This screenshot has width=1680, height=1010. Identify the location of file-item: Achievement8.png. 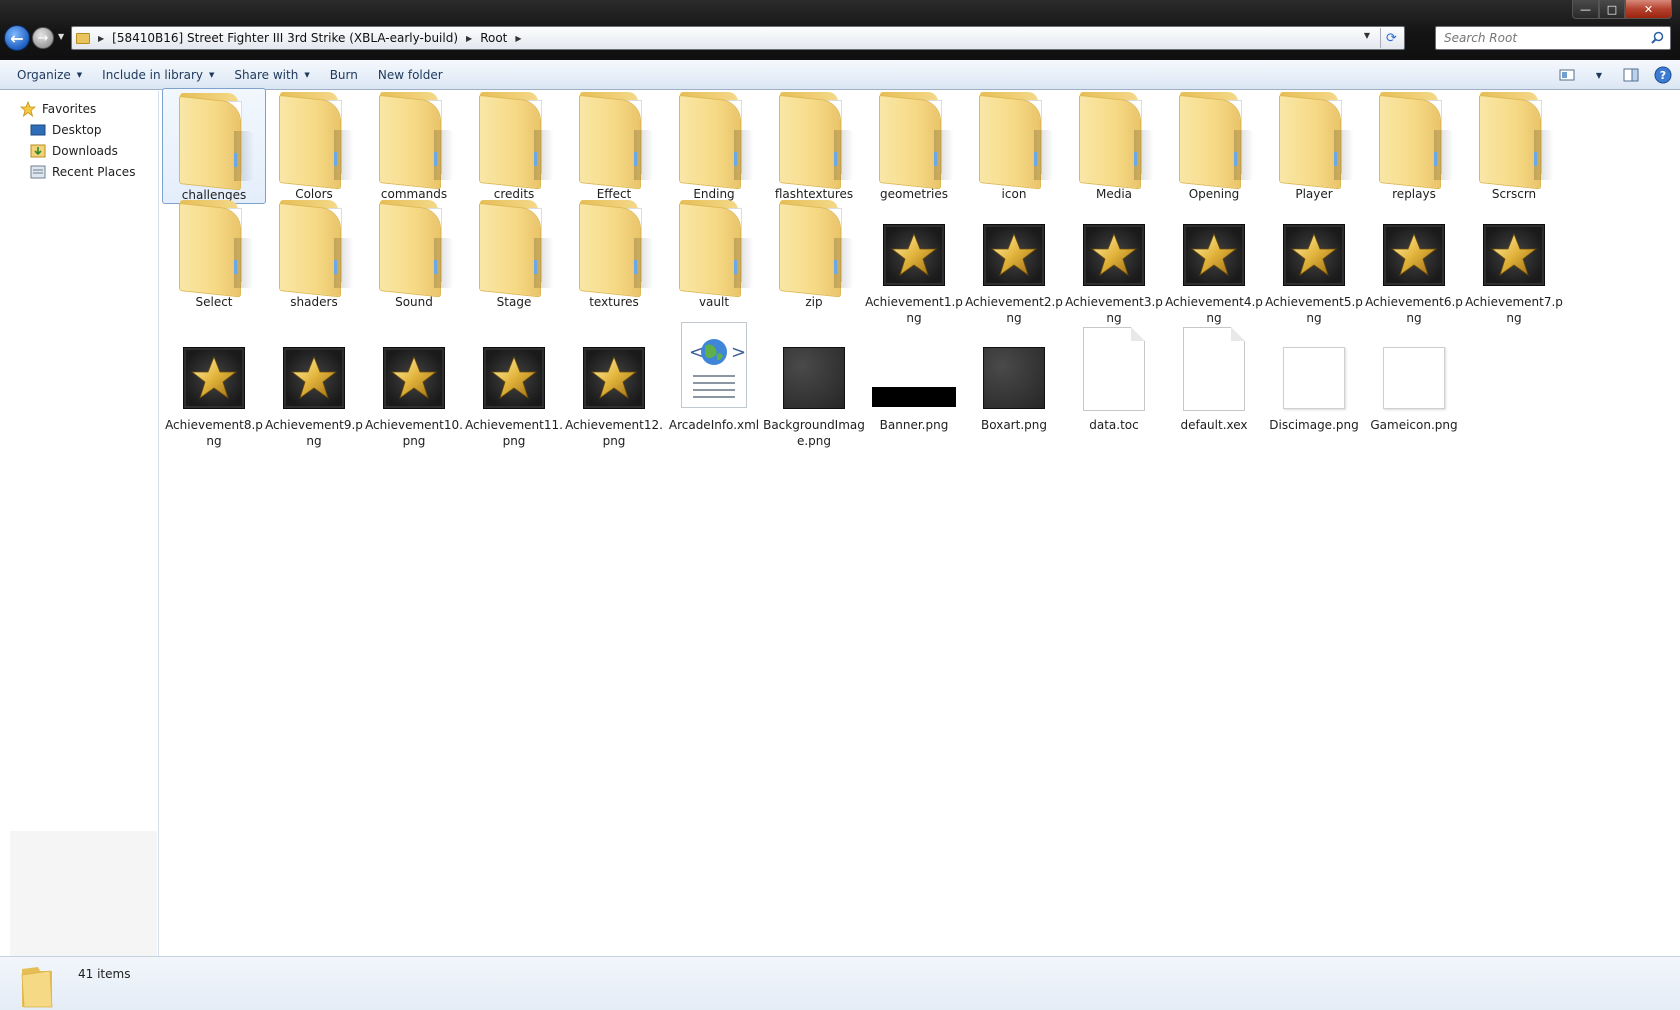
(214, 384).